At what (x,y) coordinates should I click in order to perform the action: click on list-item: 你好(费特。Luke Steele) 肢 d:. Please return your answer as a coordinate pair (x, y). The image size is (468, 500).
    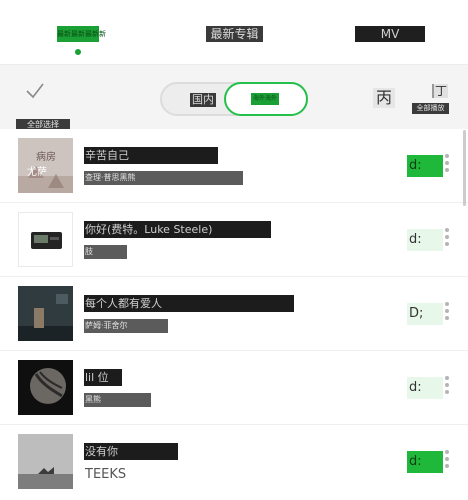
    Looking at the image, I should click on (234, 240).